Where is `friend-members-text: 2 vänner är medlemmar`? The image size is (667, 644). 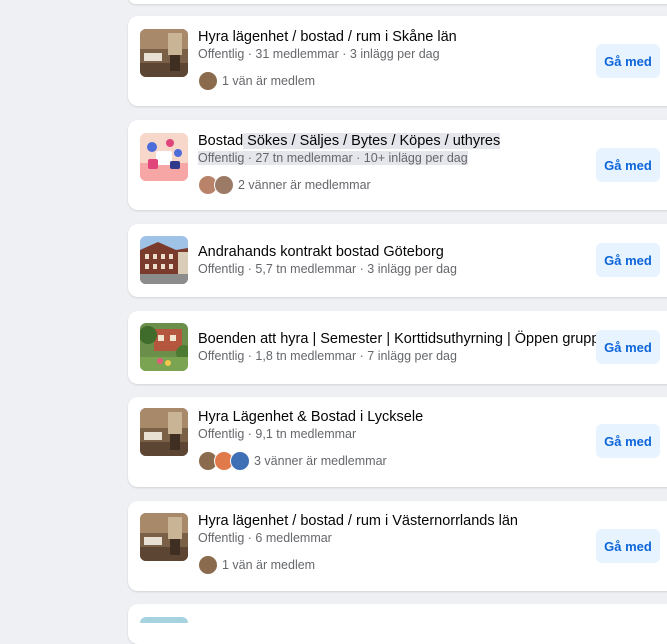 friend-members-text: 2 vänner är medlemmar is located at coordinates (304, 185).